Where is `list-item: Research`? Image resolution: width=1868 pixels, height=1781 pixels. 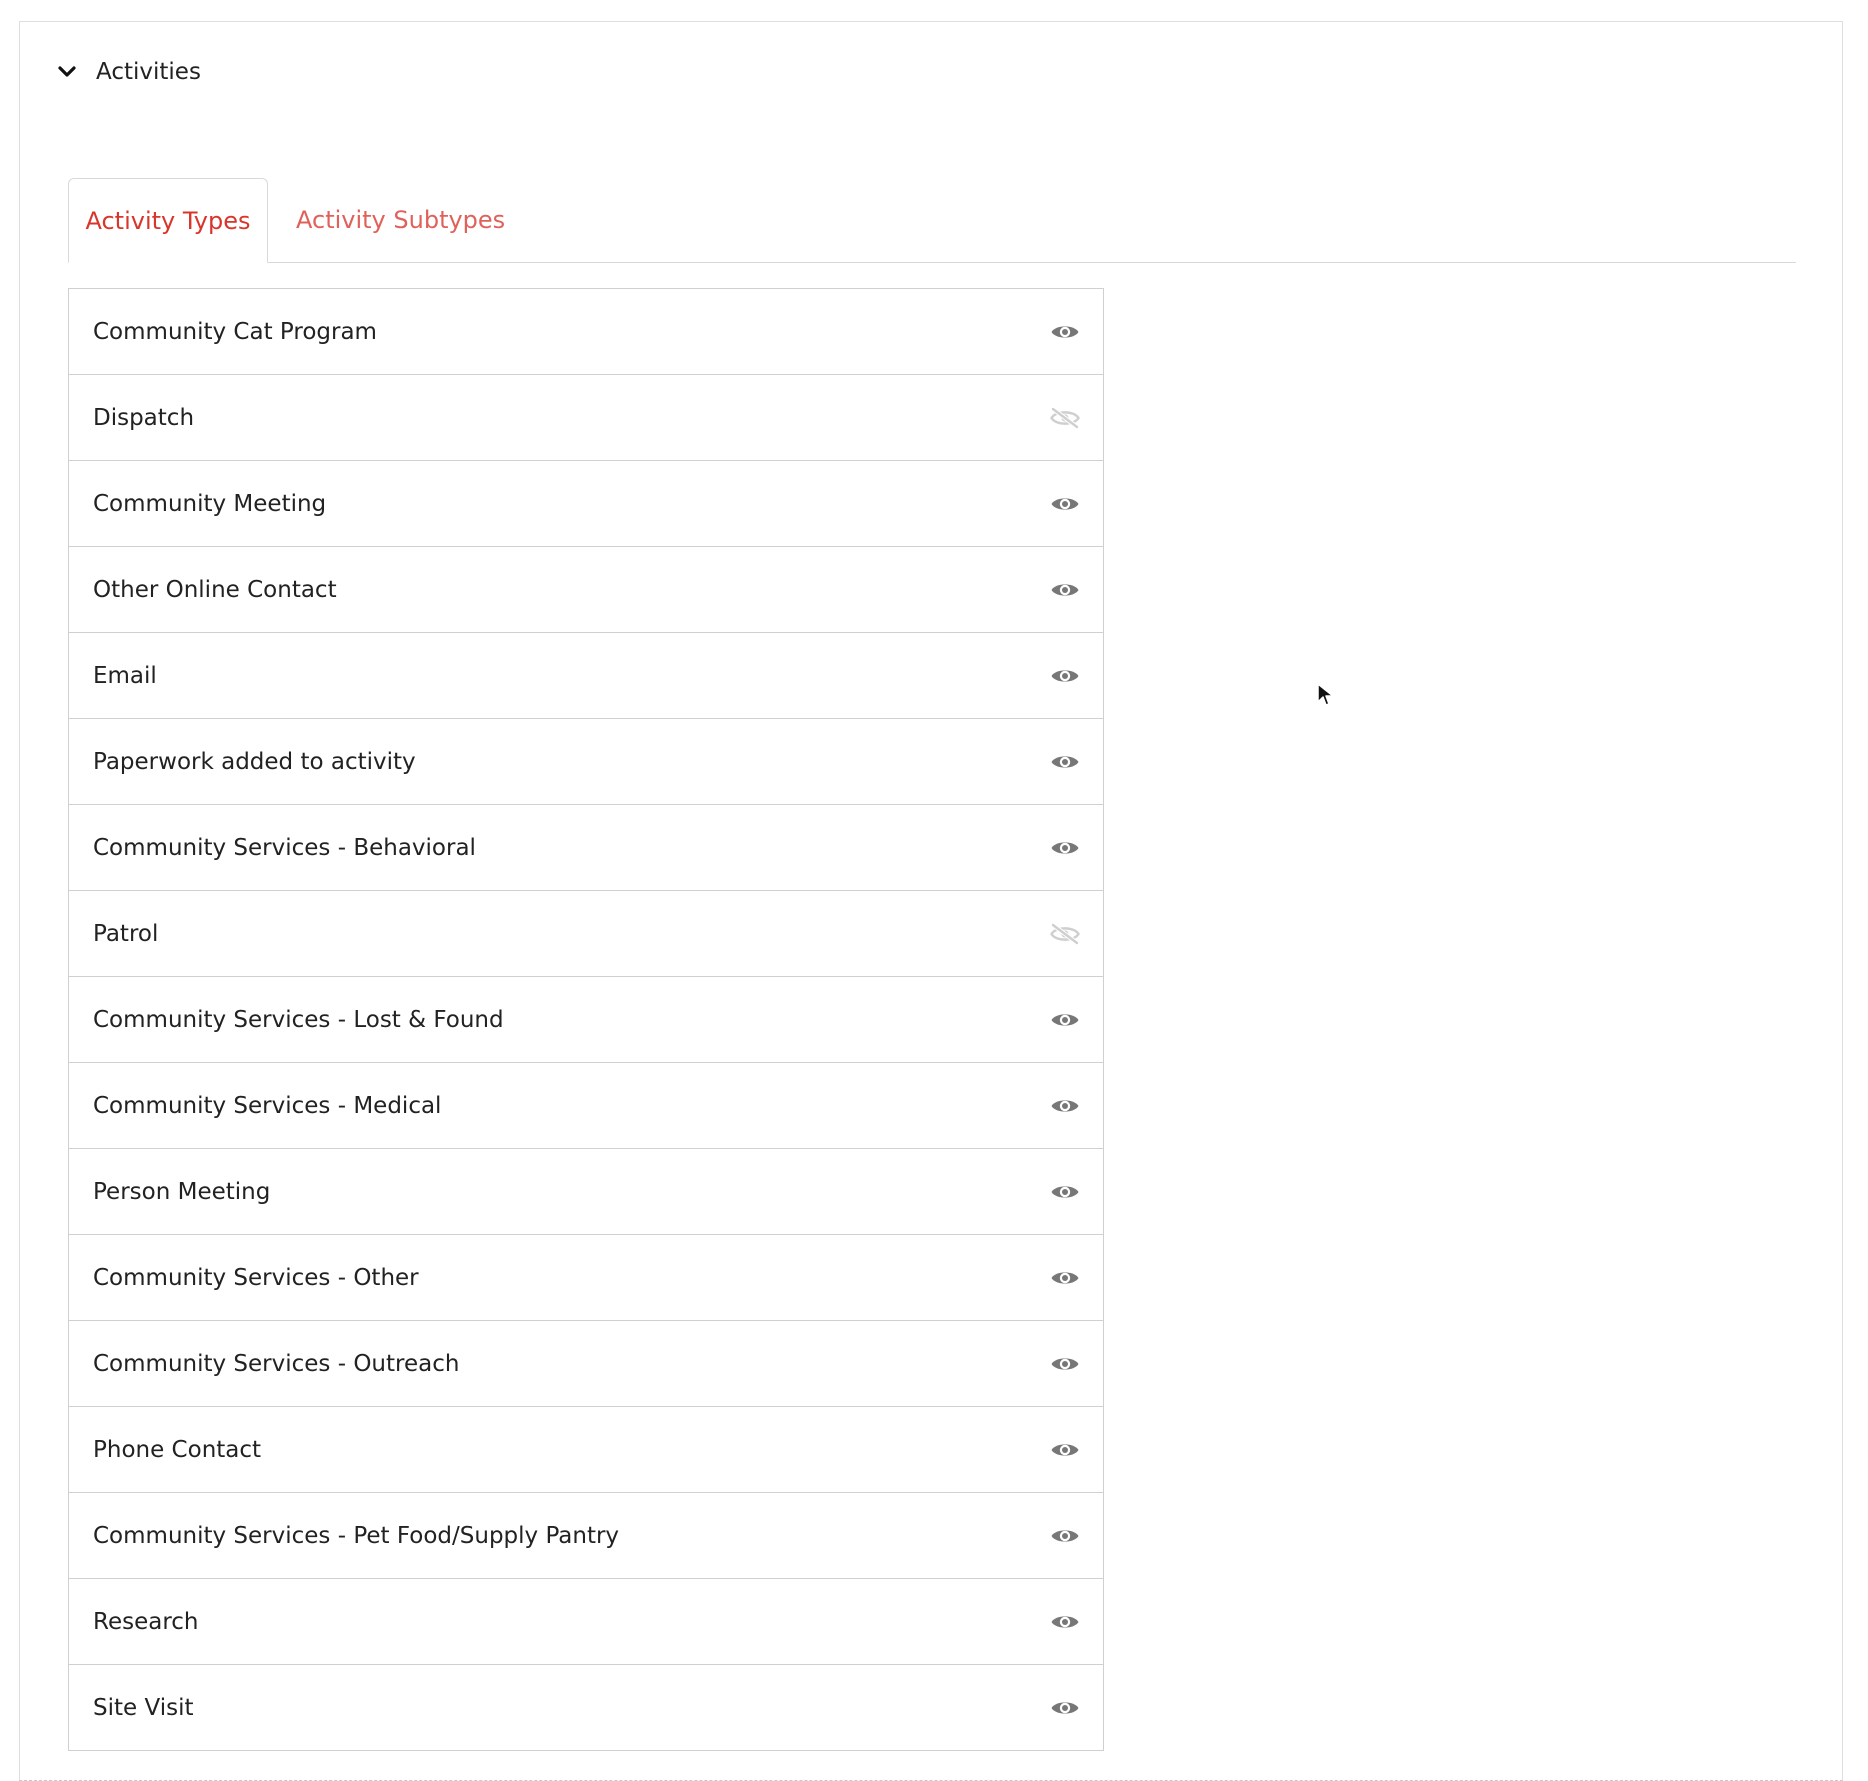 list-item: Research is located at coordinates (586, 1622).